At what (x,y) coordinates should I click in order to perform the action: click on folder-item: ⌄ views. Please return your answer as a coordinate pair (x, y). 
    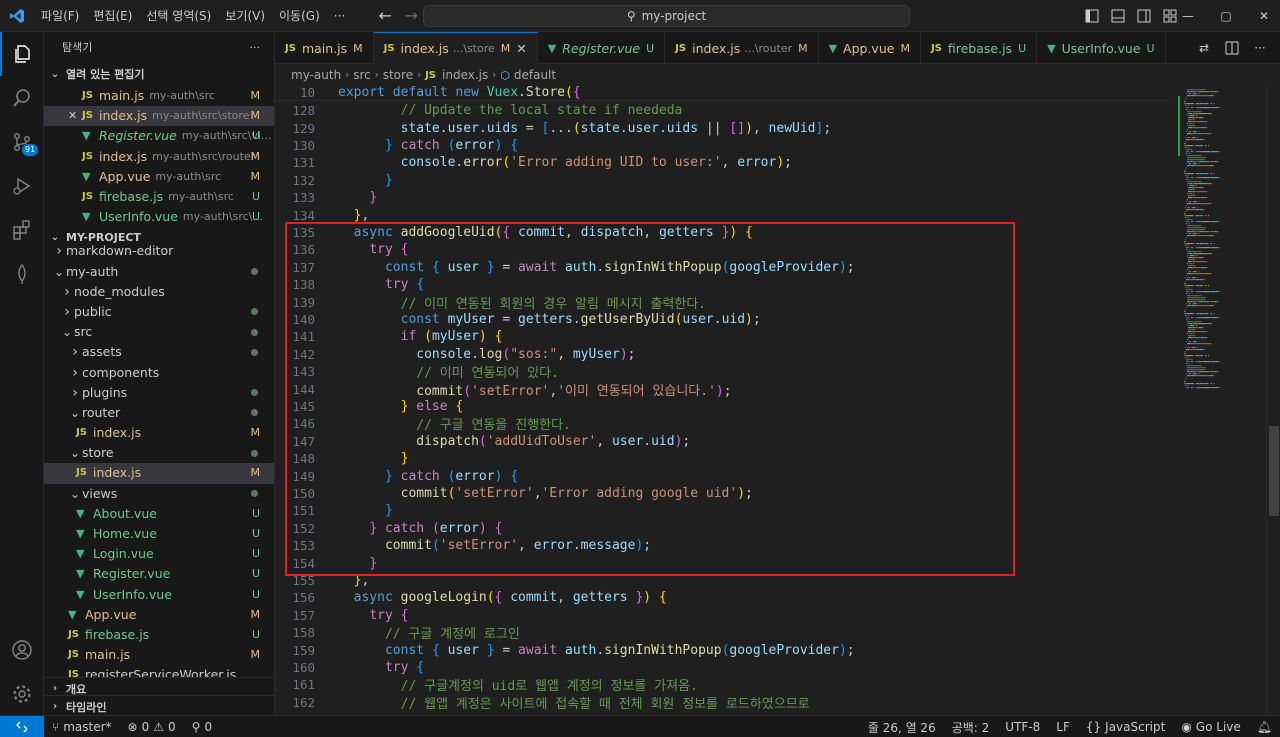
    Looking at the image, I should click on (159, 494).